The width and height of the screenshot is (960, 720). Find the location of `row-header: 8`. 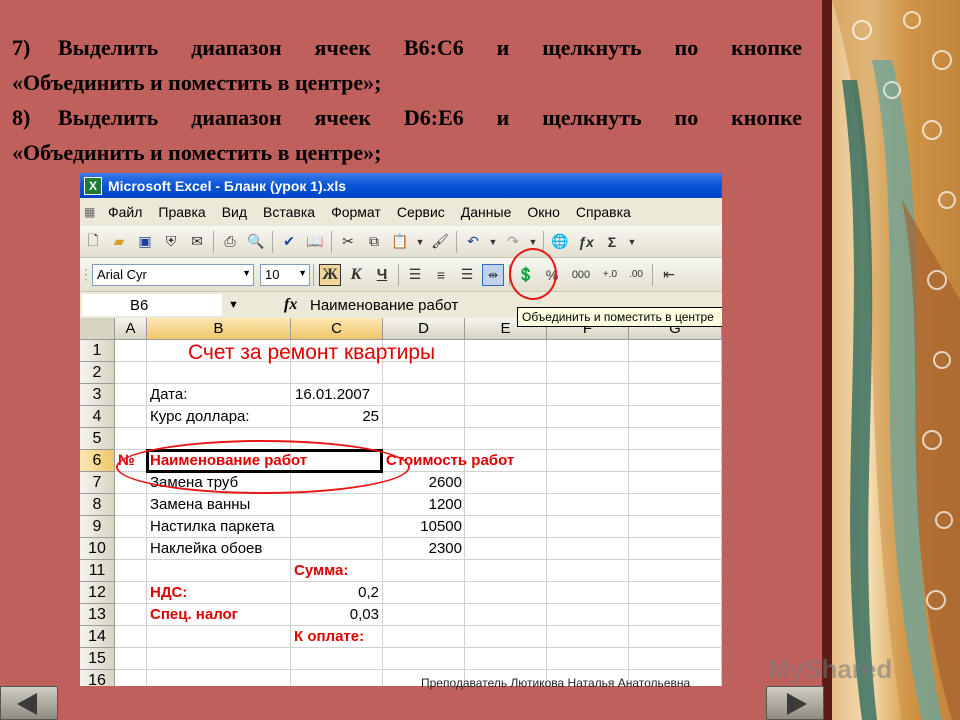

row-header: 8 is located at coordinates (97, 505).